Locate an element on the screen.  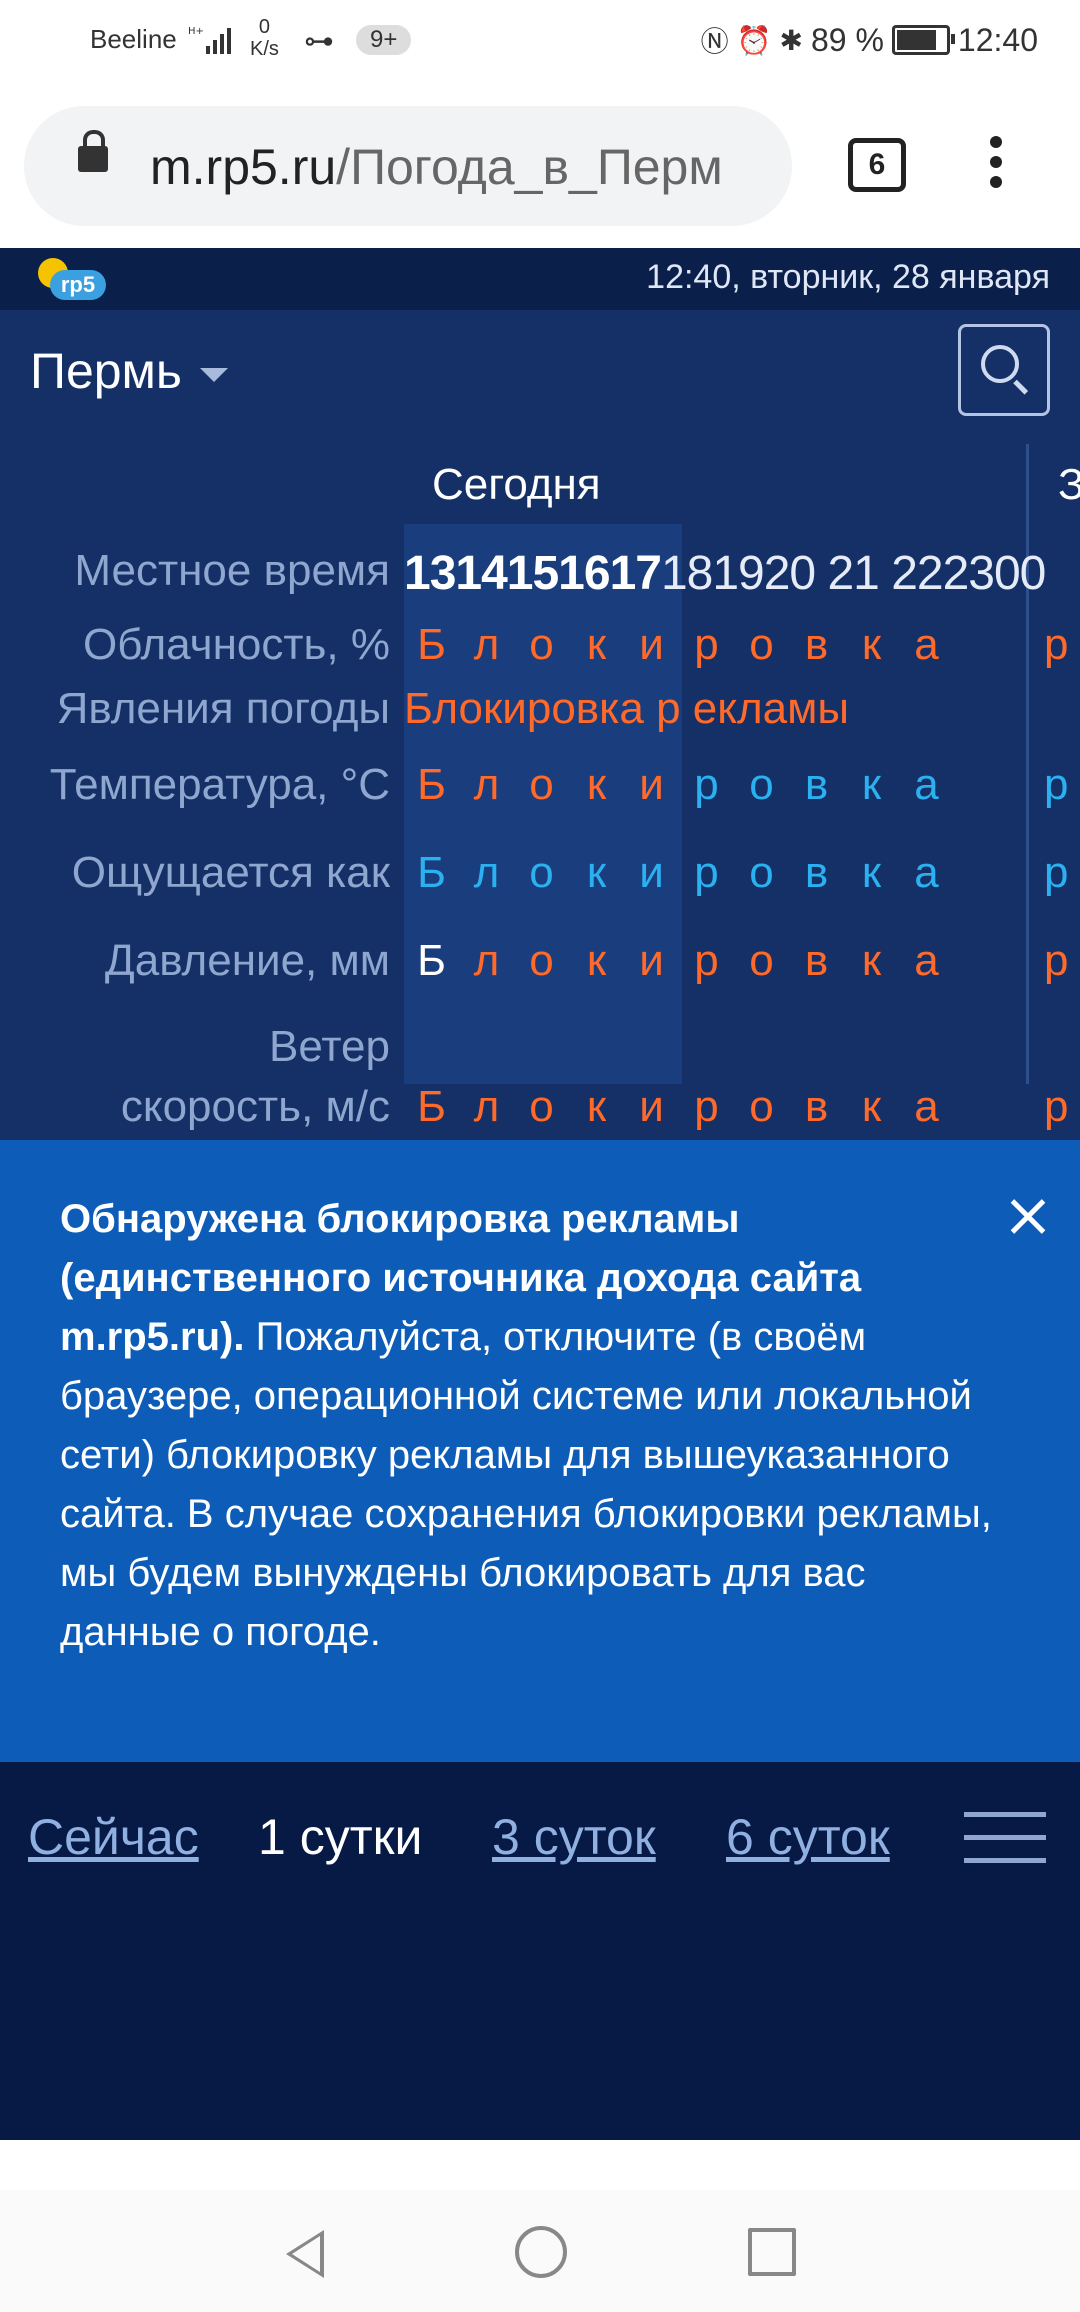
network-speed: 0 K/s is located at coordinates (264, 38).